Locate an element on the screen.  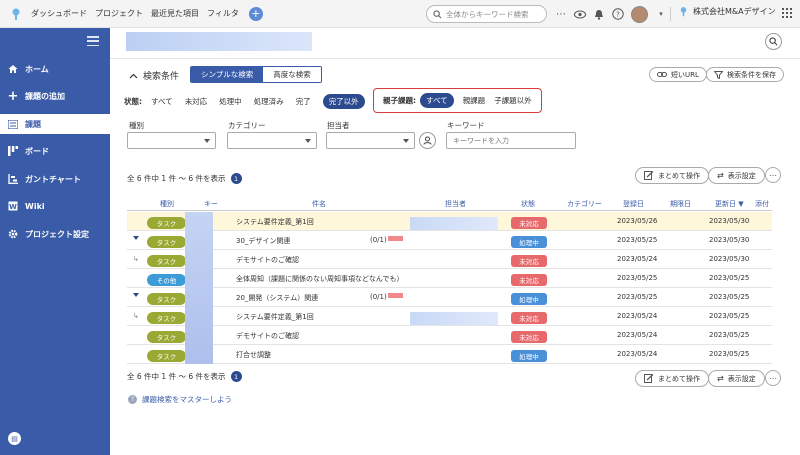
watch-eye-icon is located at coordinates (580, 14).